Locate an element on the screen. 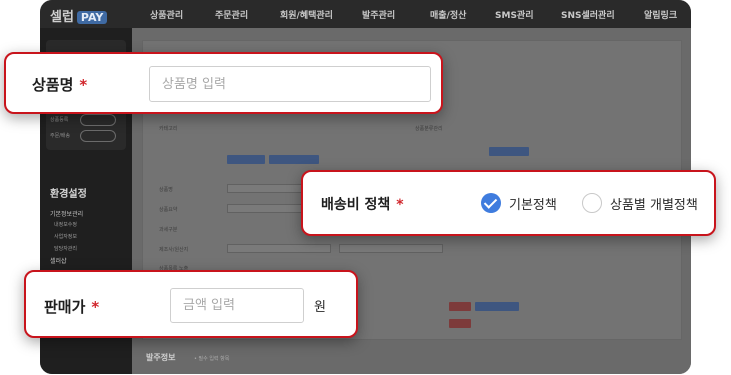  sidebar-subsection-basic-info: 기본정보관리 is located at coordinates (66, 213).